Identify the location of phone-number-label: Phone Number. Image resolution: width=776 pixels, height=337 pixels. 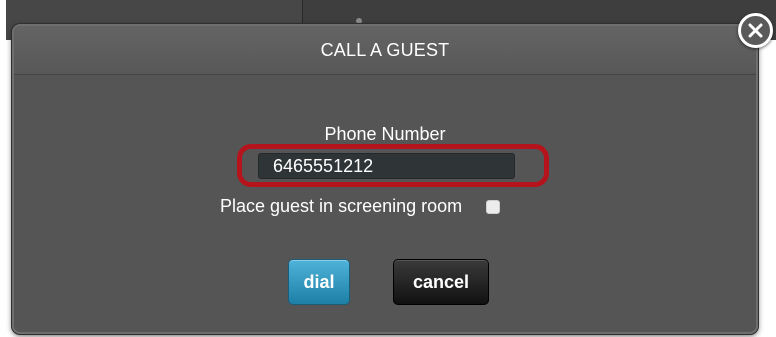
(385, 134).